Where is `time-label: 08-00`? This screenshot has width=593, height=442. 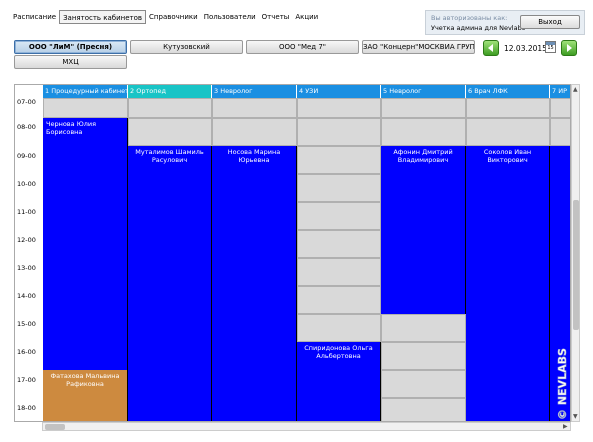 time-label: 08-00 is located at coordinates (26, 127).